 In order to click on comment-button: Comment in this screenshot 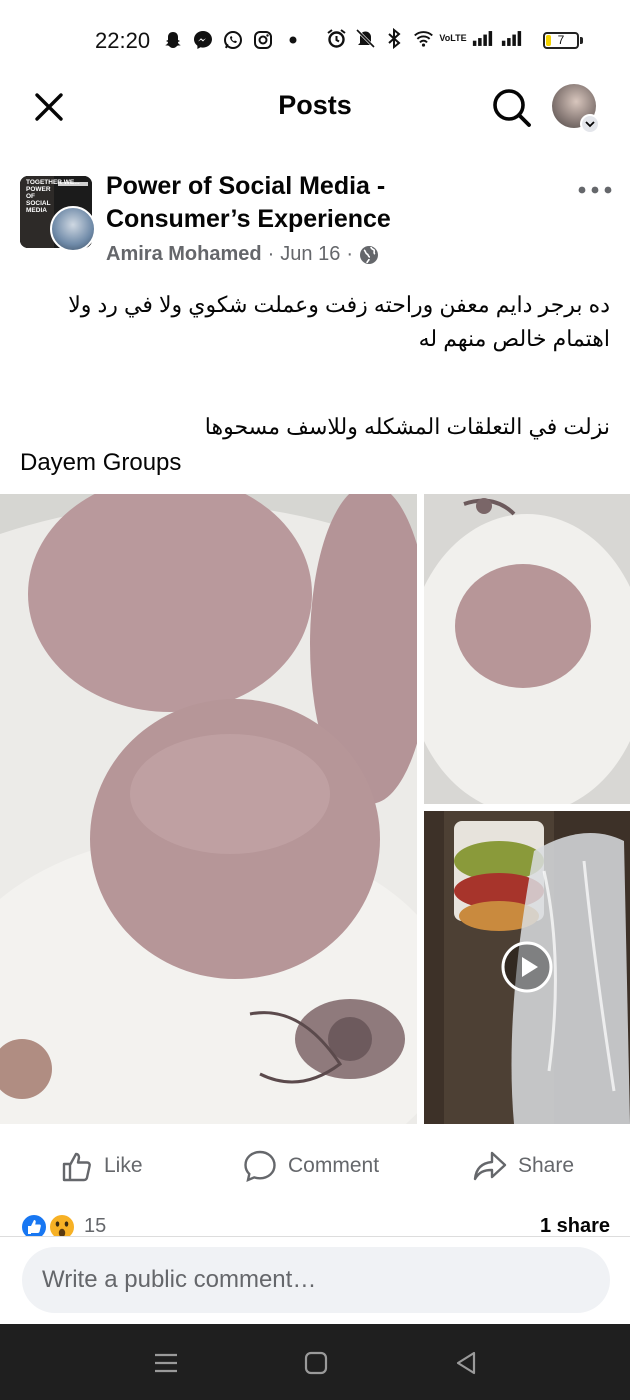, I will do `click(310, 1166)`.